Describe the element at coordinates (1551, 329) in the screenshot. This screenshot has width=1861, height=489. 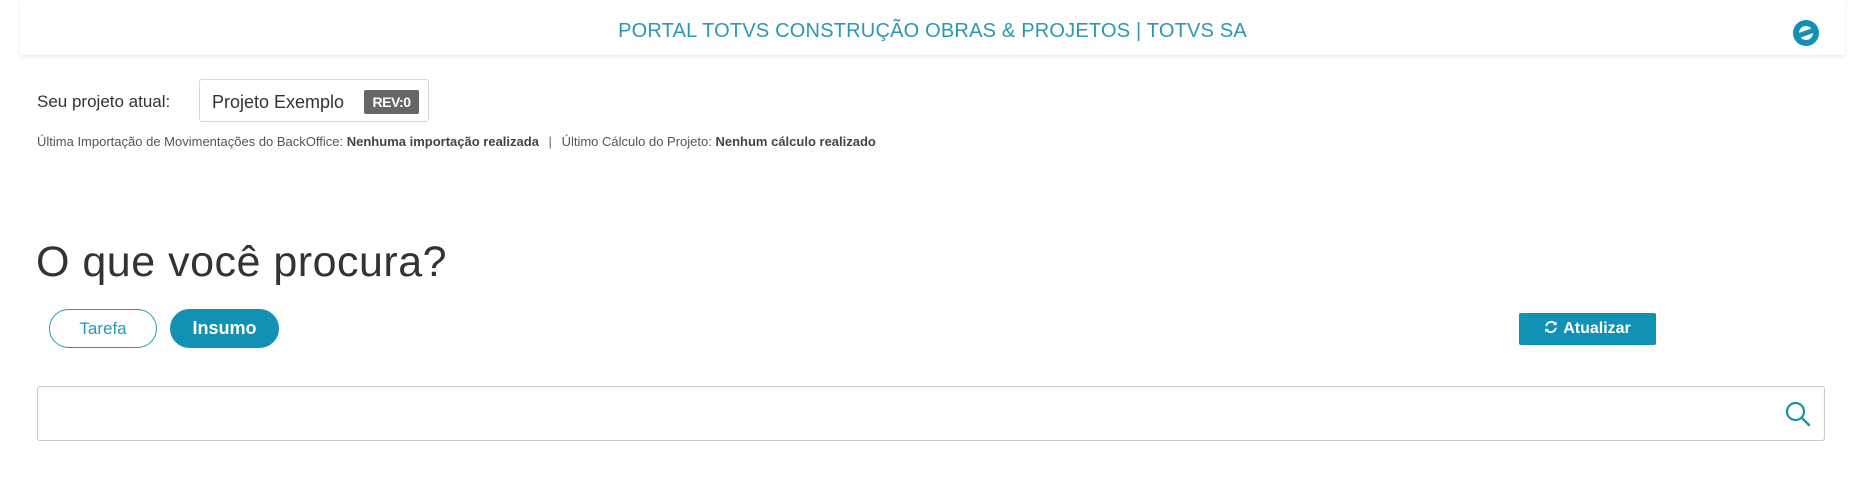
I see `refresh-icon` at that location.